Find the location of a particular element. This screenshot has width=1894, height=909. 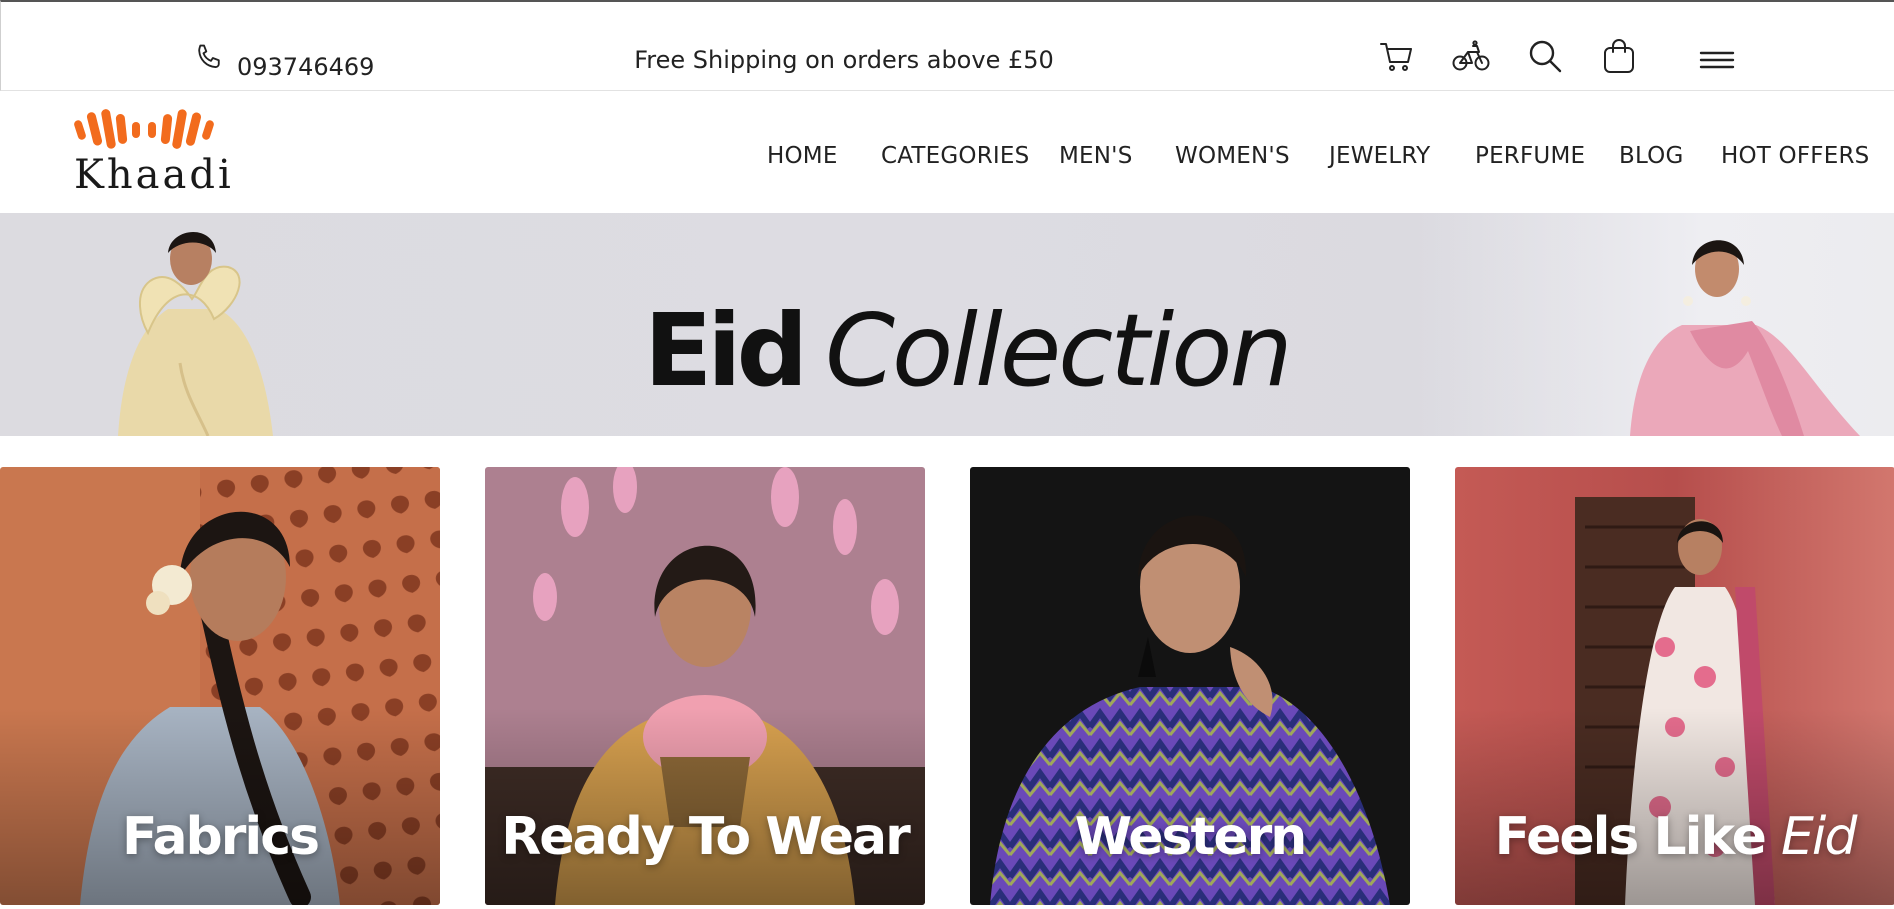

category-tile-ready-to-wear: Ready To Wear is located at coordinates (705, 686).